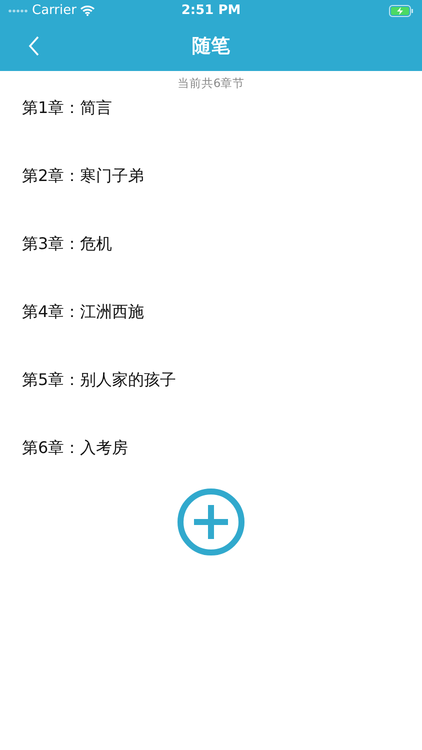 The height and width of the screenshot is (750, 422). Describe the element at coordinates (67, 107) in the screenshot. I see `chapter-item: 第1章：简言` at that location.